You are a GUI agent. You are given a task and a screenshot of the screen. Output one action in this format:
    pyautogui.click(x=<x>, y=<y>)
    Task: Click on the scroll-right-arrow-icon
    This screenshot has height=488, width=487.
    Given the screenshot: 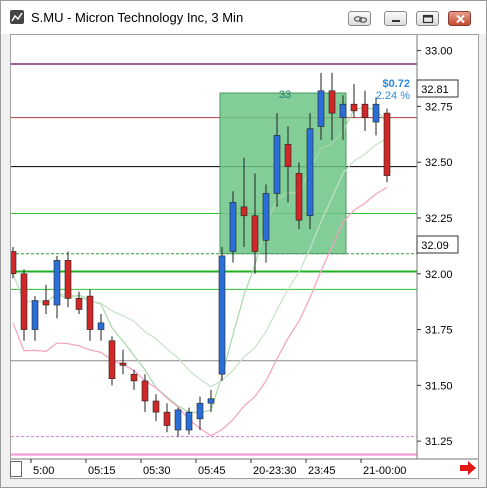 What is the action you would take?
    pyautogui.click(x=468, y=468)
    